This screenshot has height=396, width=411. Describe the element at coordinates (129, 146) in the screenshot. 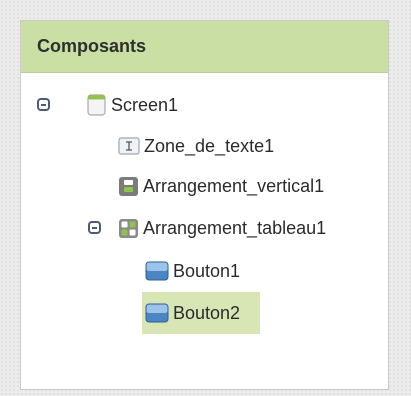

I see `textbox-icon` at that location.